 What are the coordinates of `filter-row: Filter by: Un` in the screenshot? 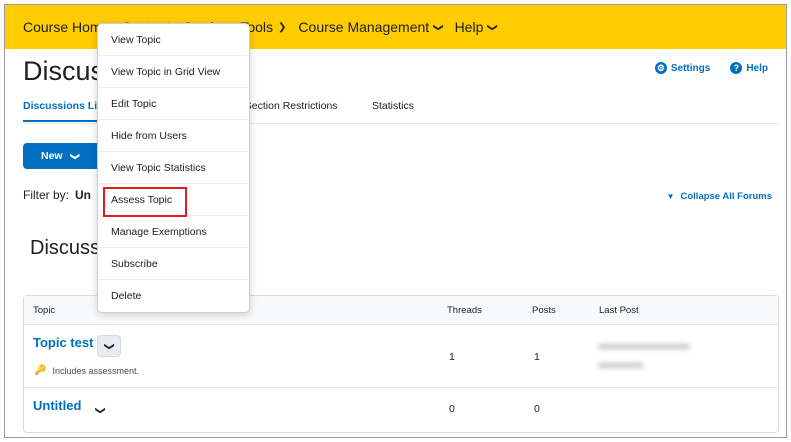 It's located at (57, 195).